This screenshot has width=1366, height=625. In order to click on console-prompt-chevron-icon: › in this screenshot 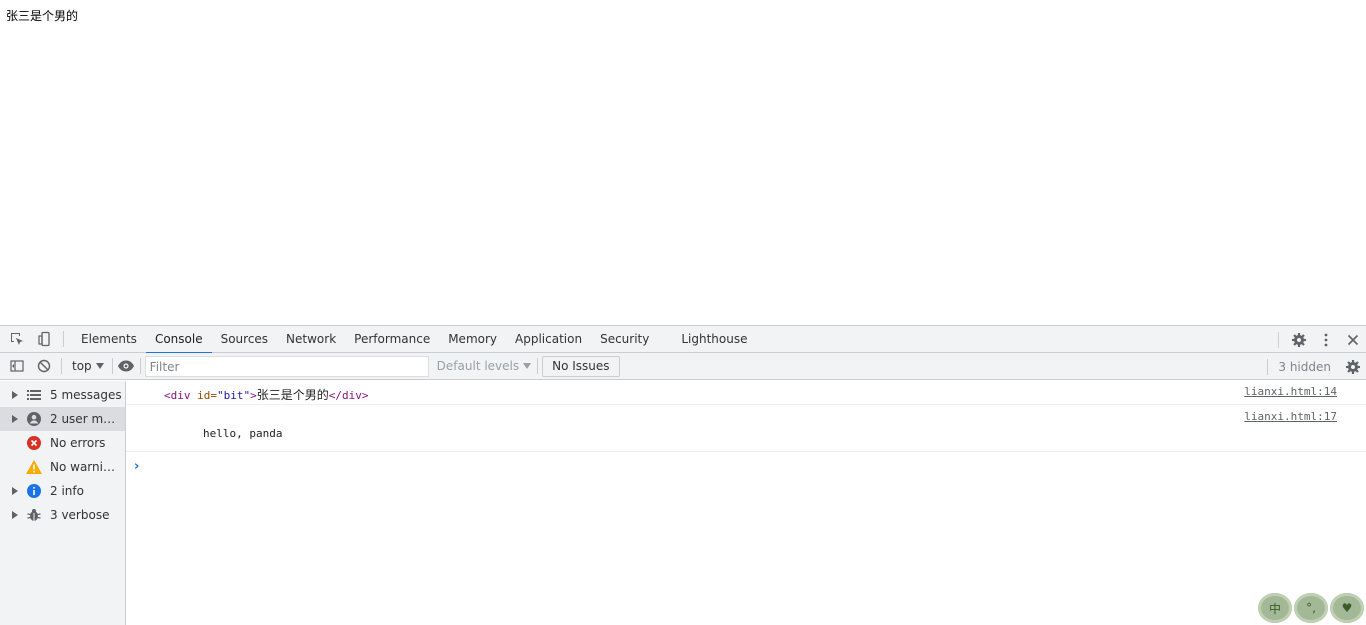, I will do `click(136, 466)`.